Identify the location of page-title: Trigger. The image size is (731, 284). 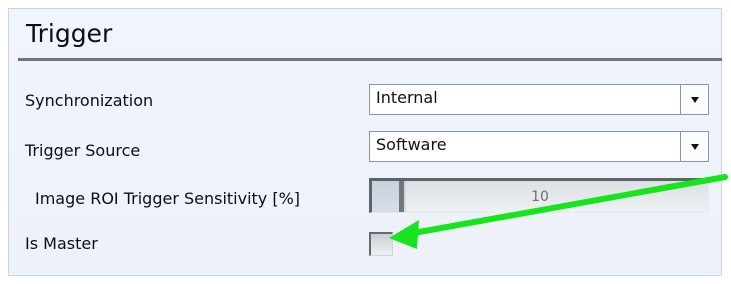
(69, 33).